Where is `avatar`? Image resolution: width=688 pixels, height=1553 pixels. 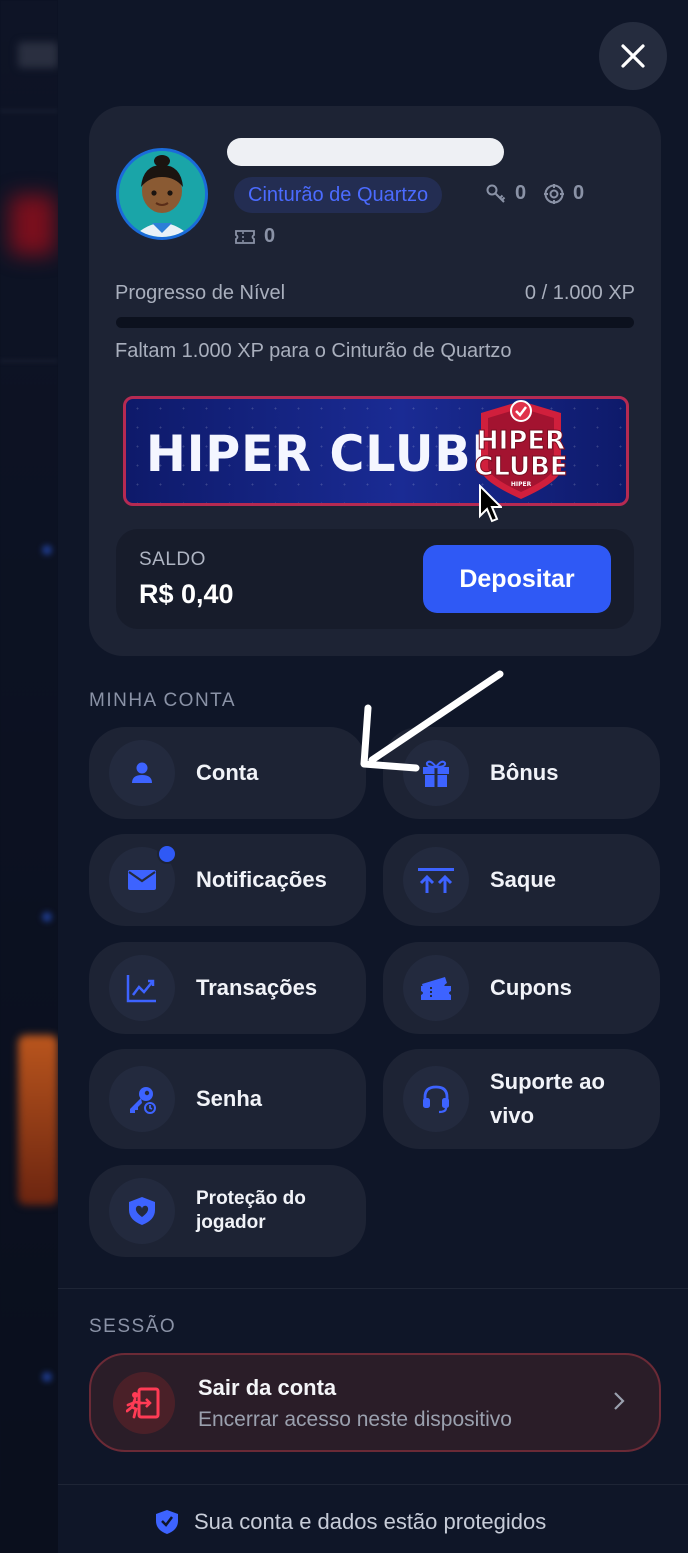
avatar is located at coordinates (162, 194).